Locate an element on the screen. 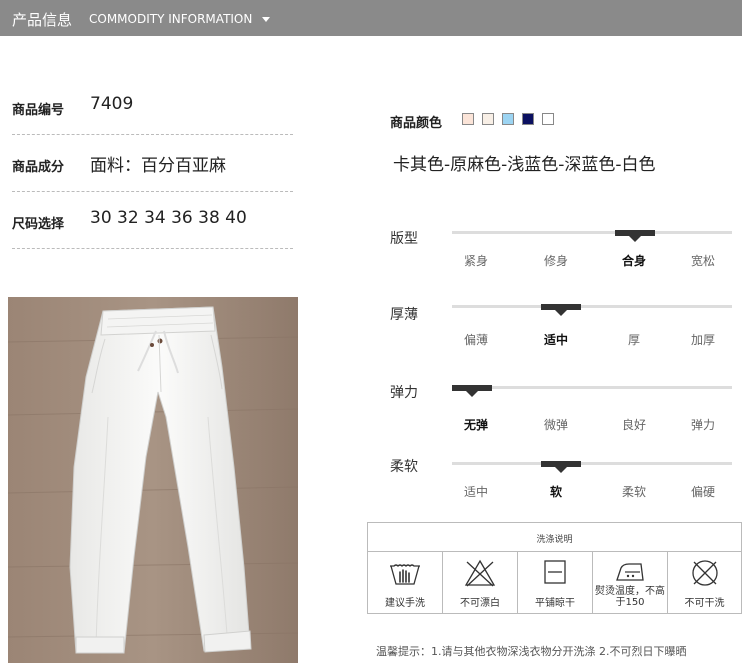  iron-icon is located at coordinates (630, 572).